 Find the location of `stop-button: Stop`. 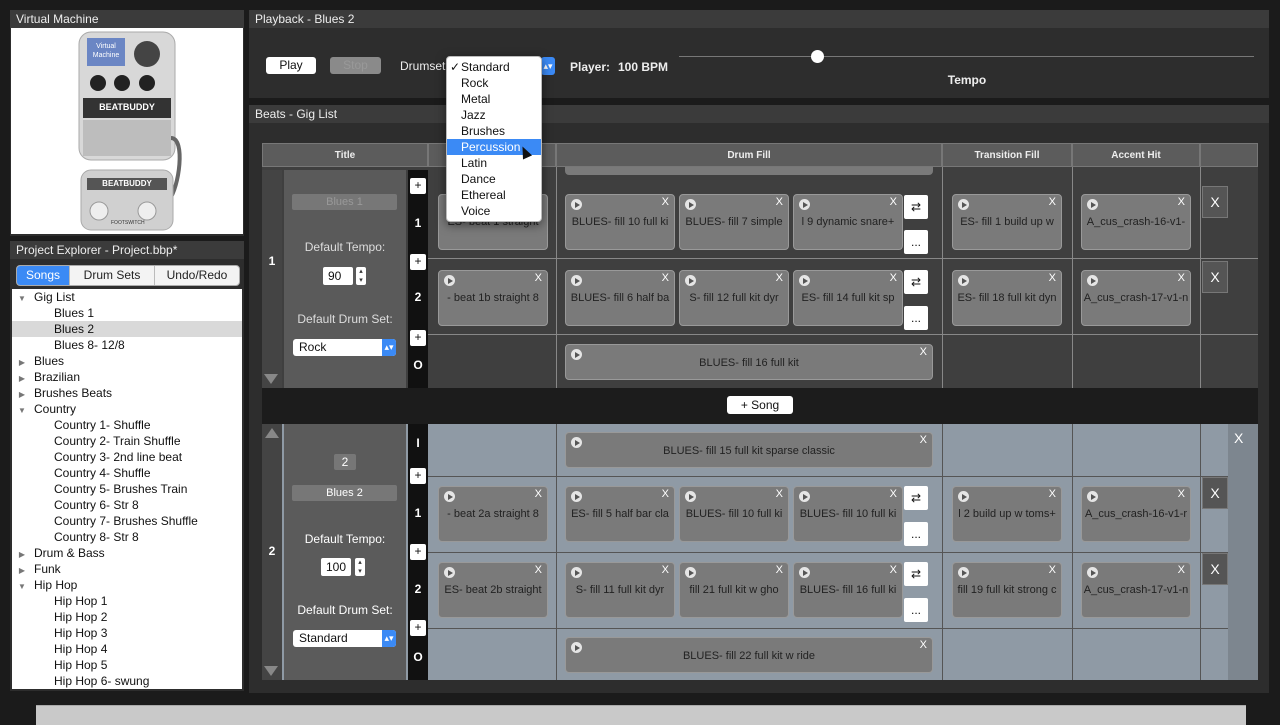

stop-button: Stop is located at coordinates (355, 65).